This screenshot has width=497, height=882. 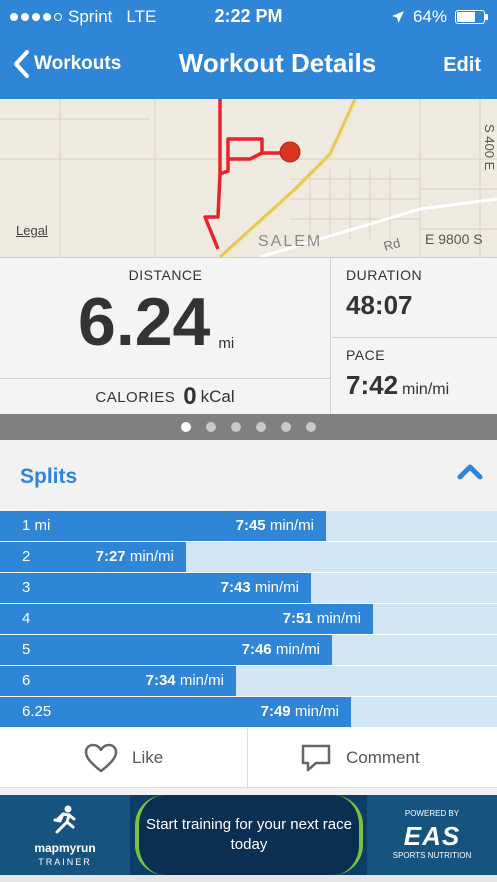 What do you see at coordinates (160, 680) in the screenshot?
I see `split-pace: 7:34` at bounding box center [160, 680].